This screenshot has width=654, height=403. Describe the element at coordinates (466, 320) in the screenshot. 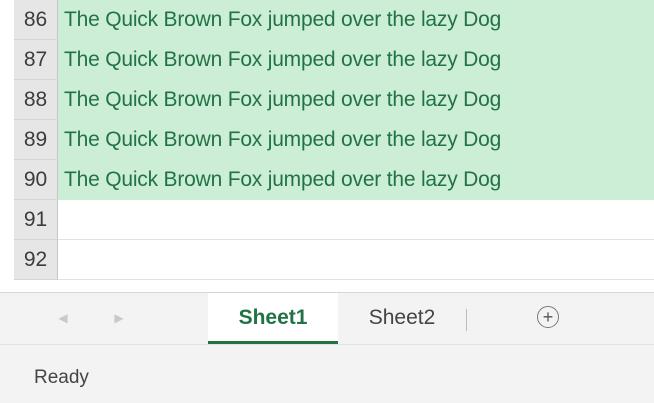

I see `tab-divider` at that location.